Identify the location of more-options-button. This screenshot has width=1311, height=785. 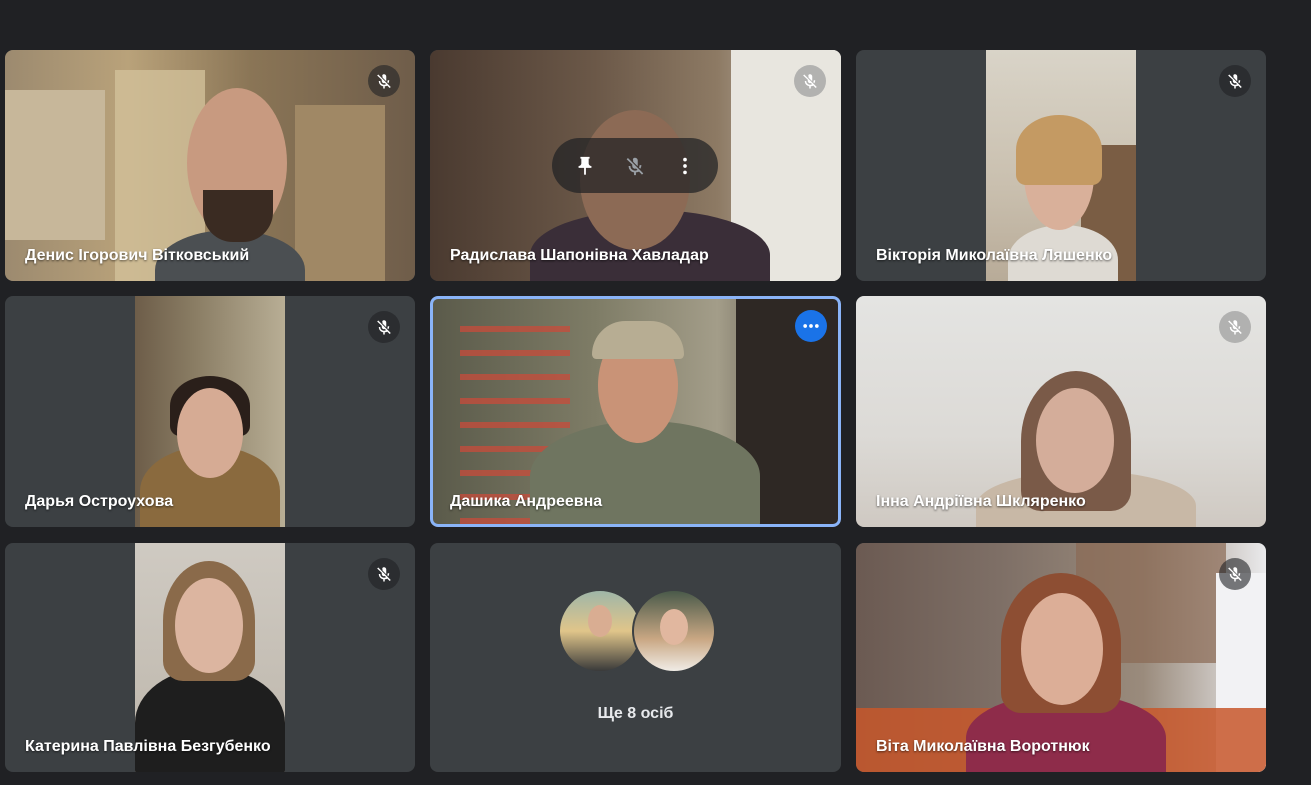
(685, 166).